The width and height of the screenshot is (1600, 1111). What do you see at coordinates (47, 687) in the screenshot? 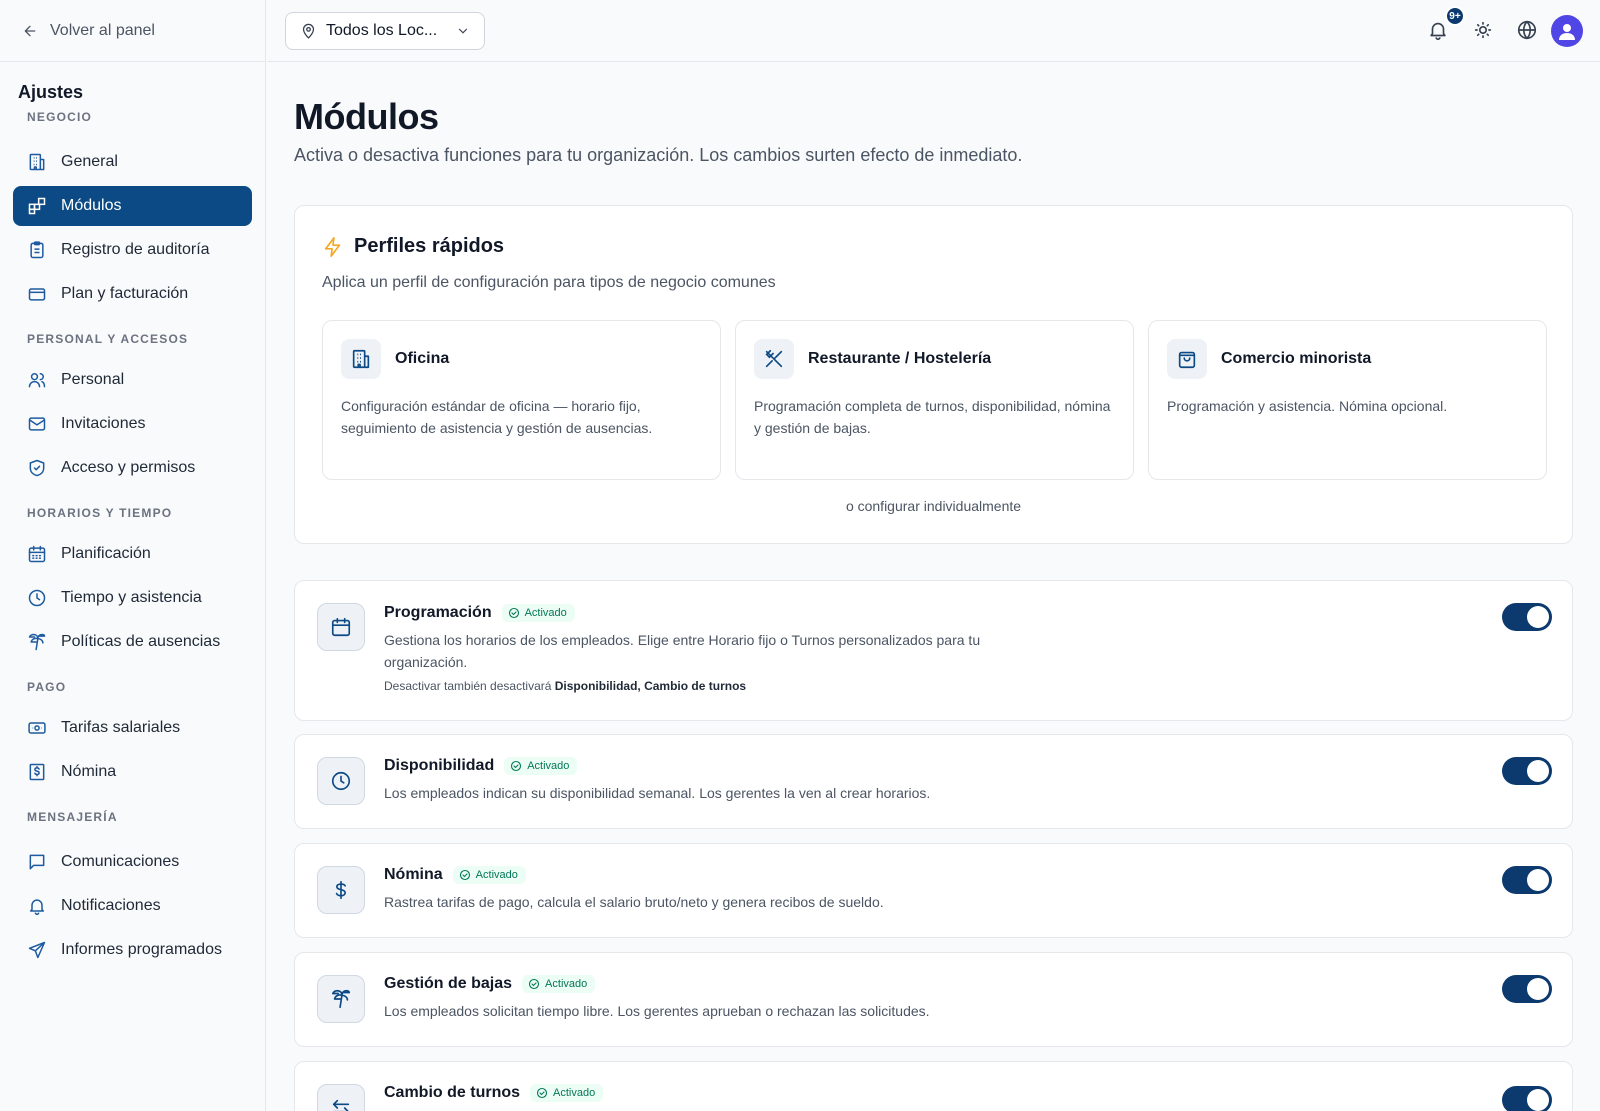
I see `section-pay: PAGO` at bounding box center [47, 687].